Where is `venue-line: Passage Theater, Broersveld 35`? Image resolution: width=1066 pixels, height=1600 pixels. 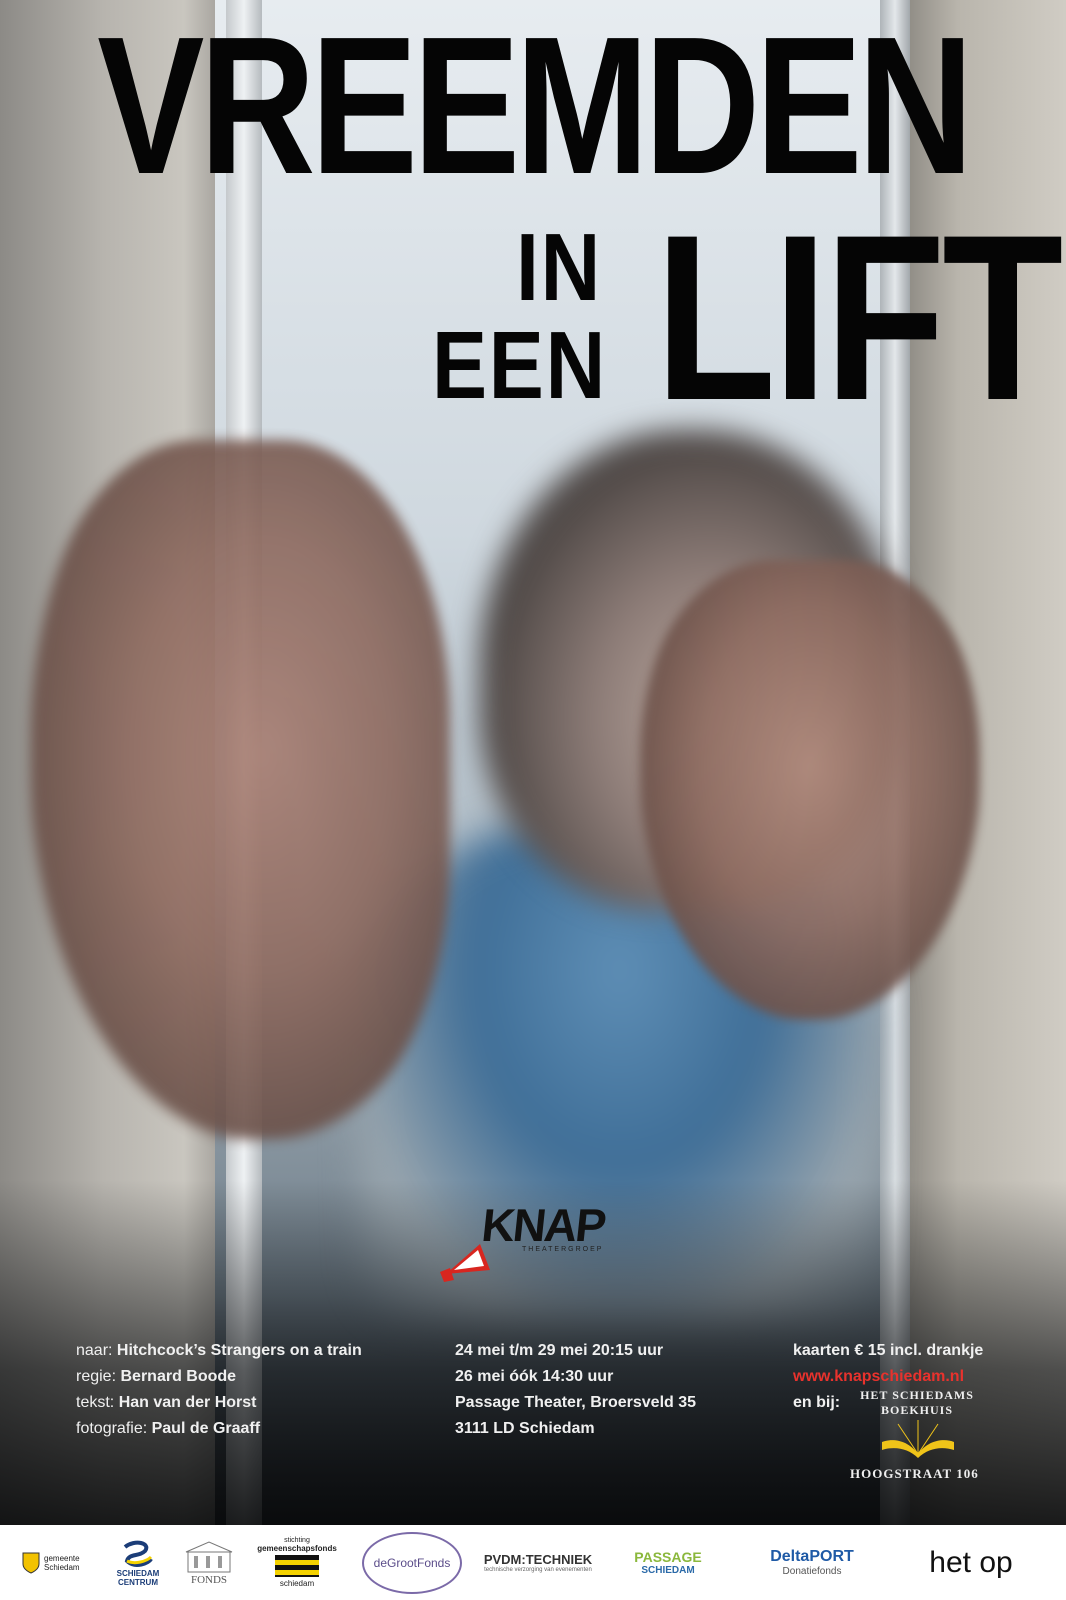
venue-line: Passage Theater, Broersveld 35 is located at coordinates (576, 1402).